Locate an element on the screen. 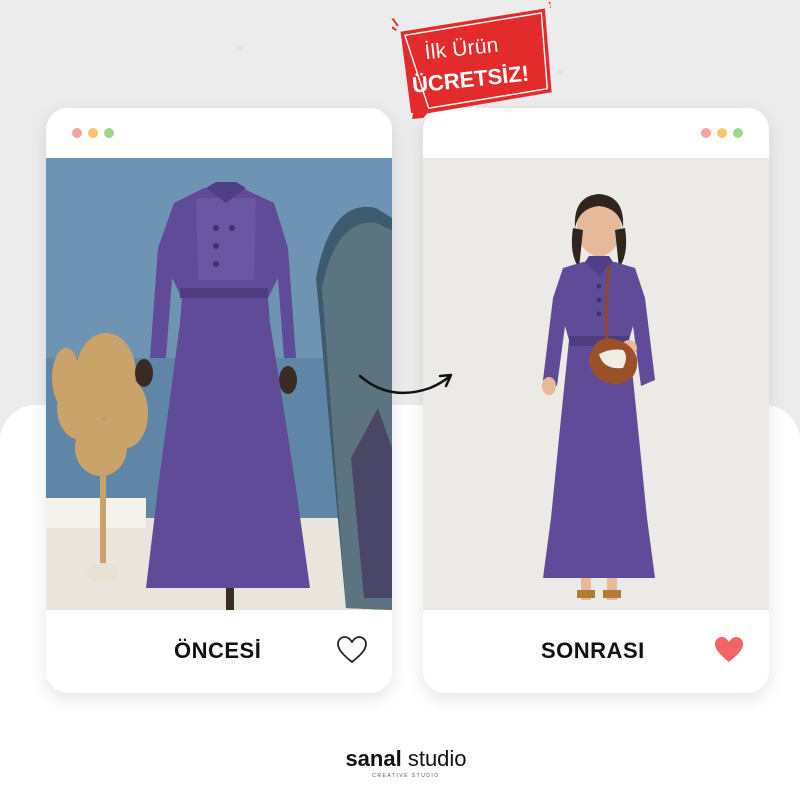  logo-tagline: CREATIVE STUDIO is located at coordinates (406, 776).